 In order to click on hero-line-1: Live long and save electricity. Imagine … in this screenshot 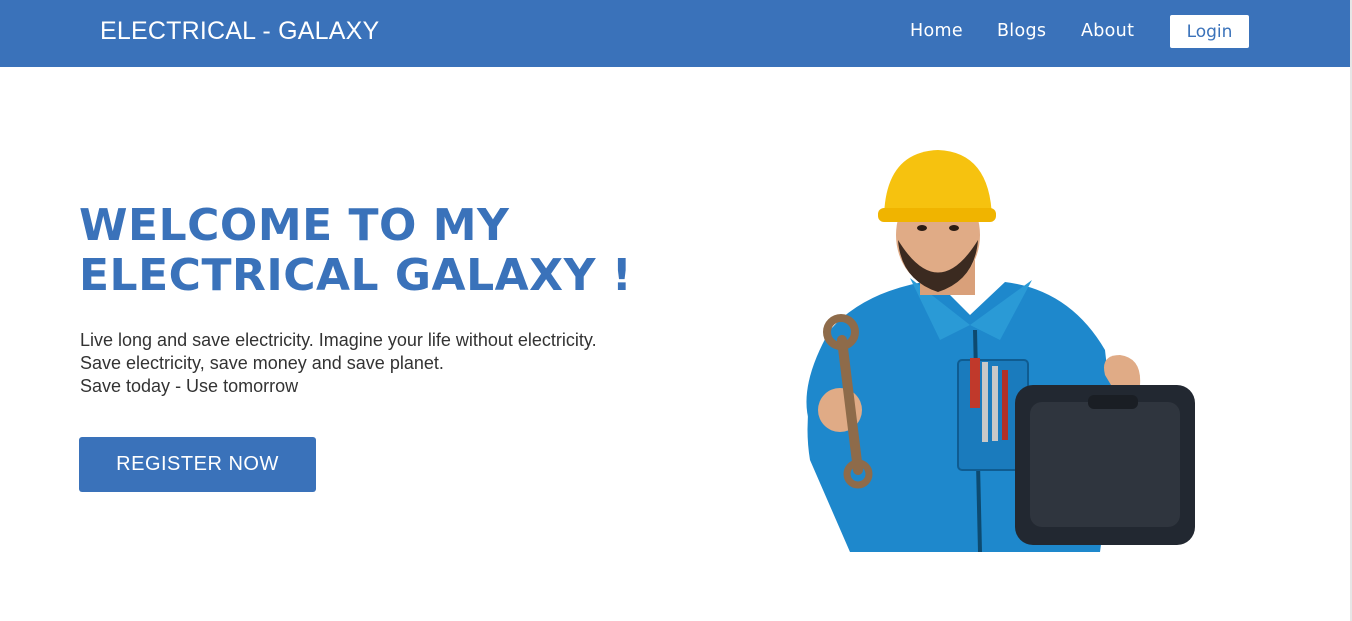, I will do `click(338, 340)`.